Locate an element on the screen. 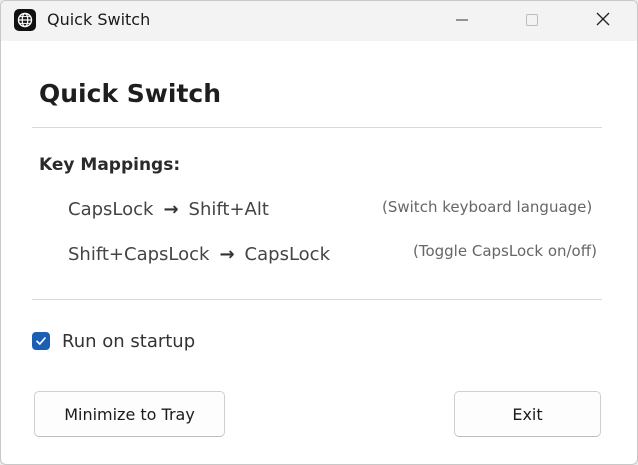 Image resolution: width=638 pixels, height=465 pixels. page-title: Quick Switch is located at coordinates (130, 93).